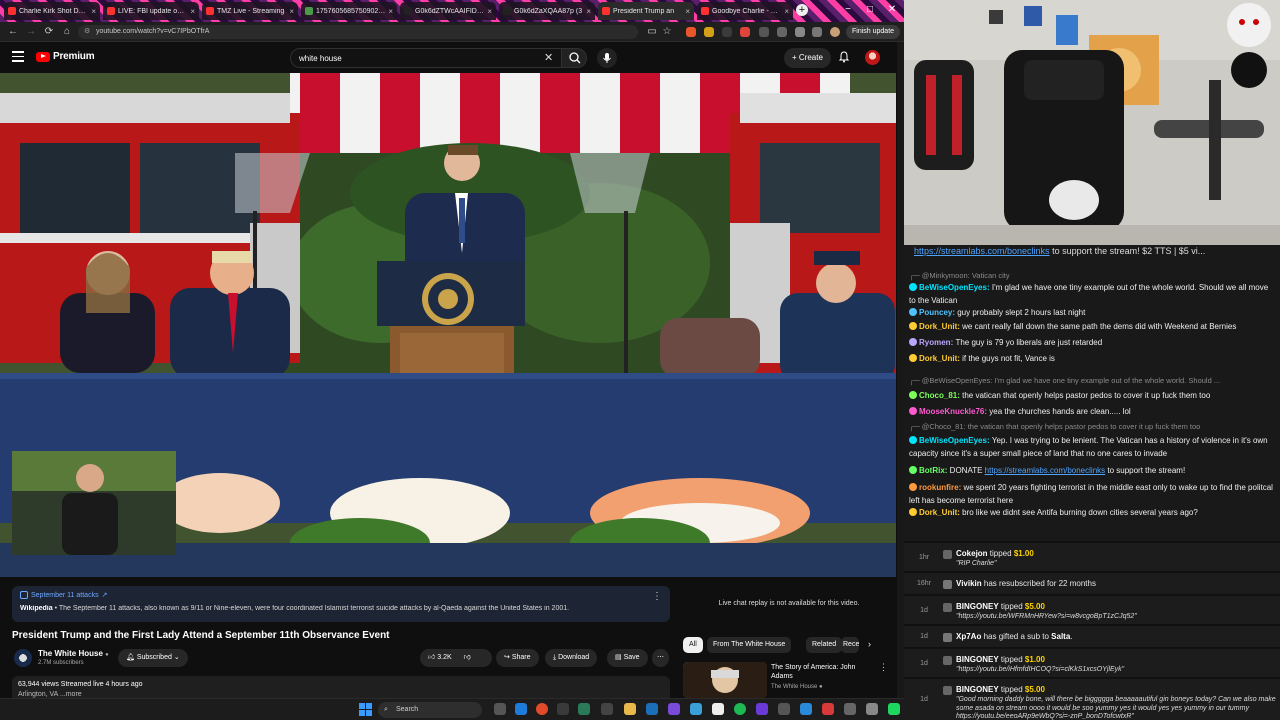  I want to click on browser-tab: Charlie Kirk Shot Dead ×, so click(52, 11).